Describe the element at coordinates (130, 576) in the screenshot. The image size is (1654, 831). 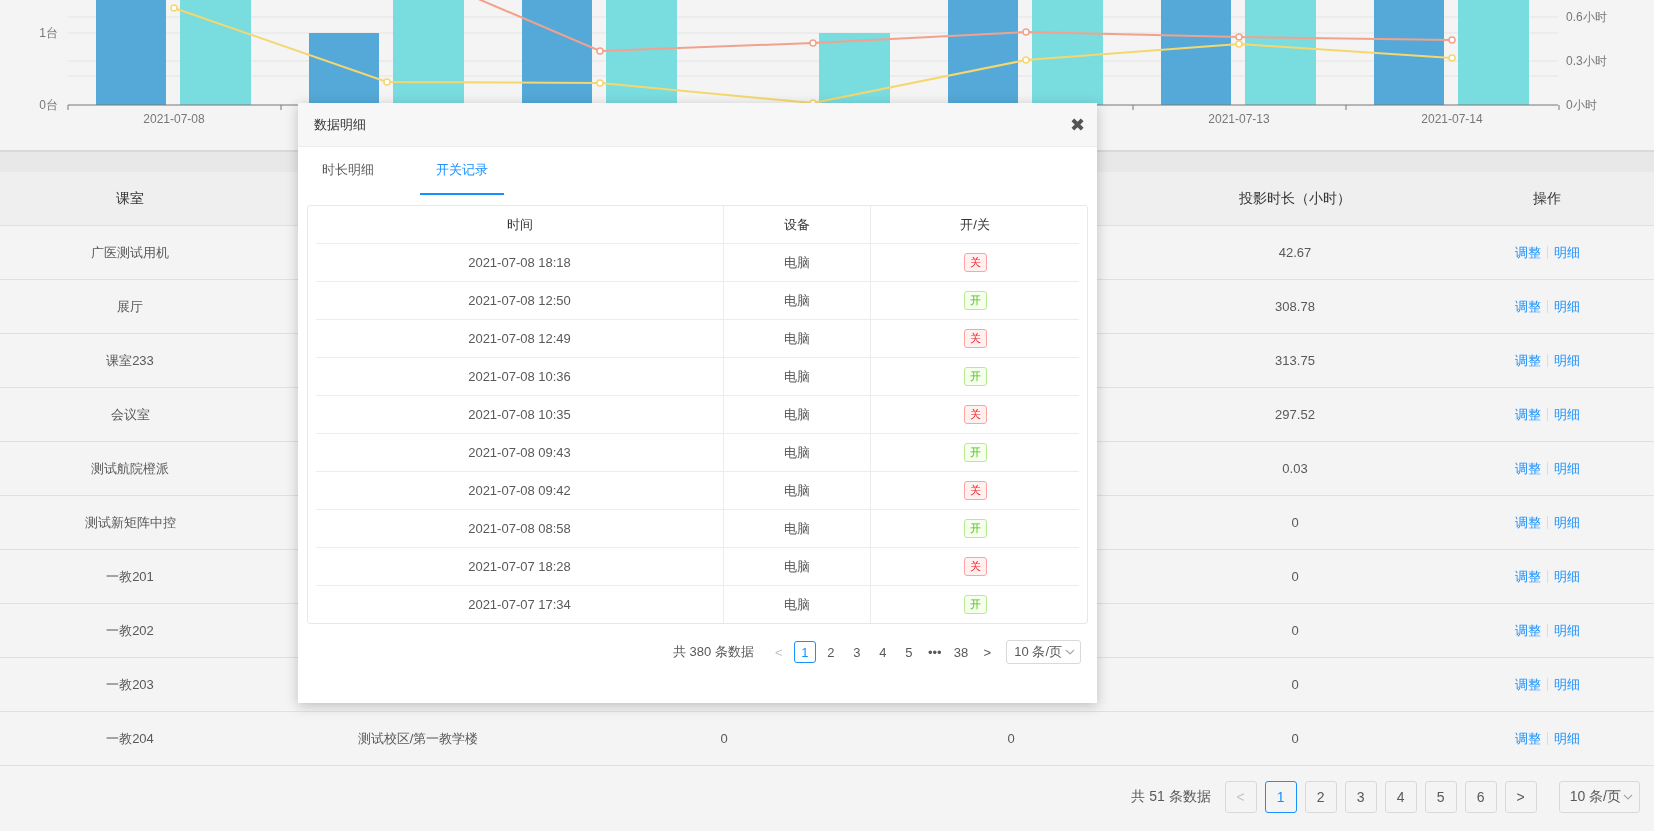
I see `table-cell-text: 一教201` at that location.